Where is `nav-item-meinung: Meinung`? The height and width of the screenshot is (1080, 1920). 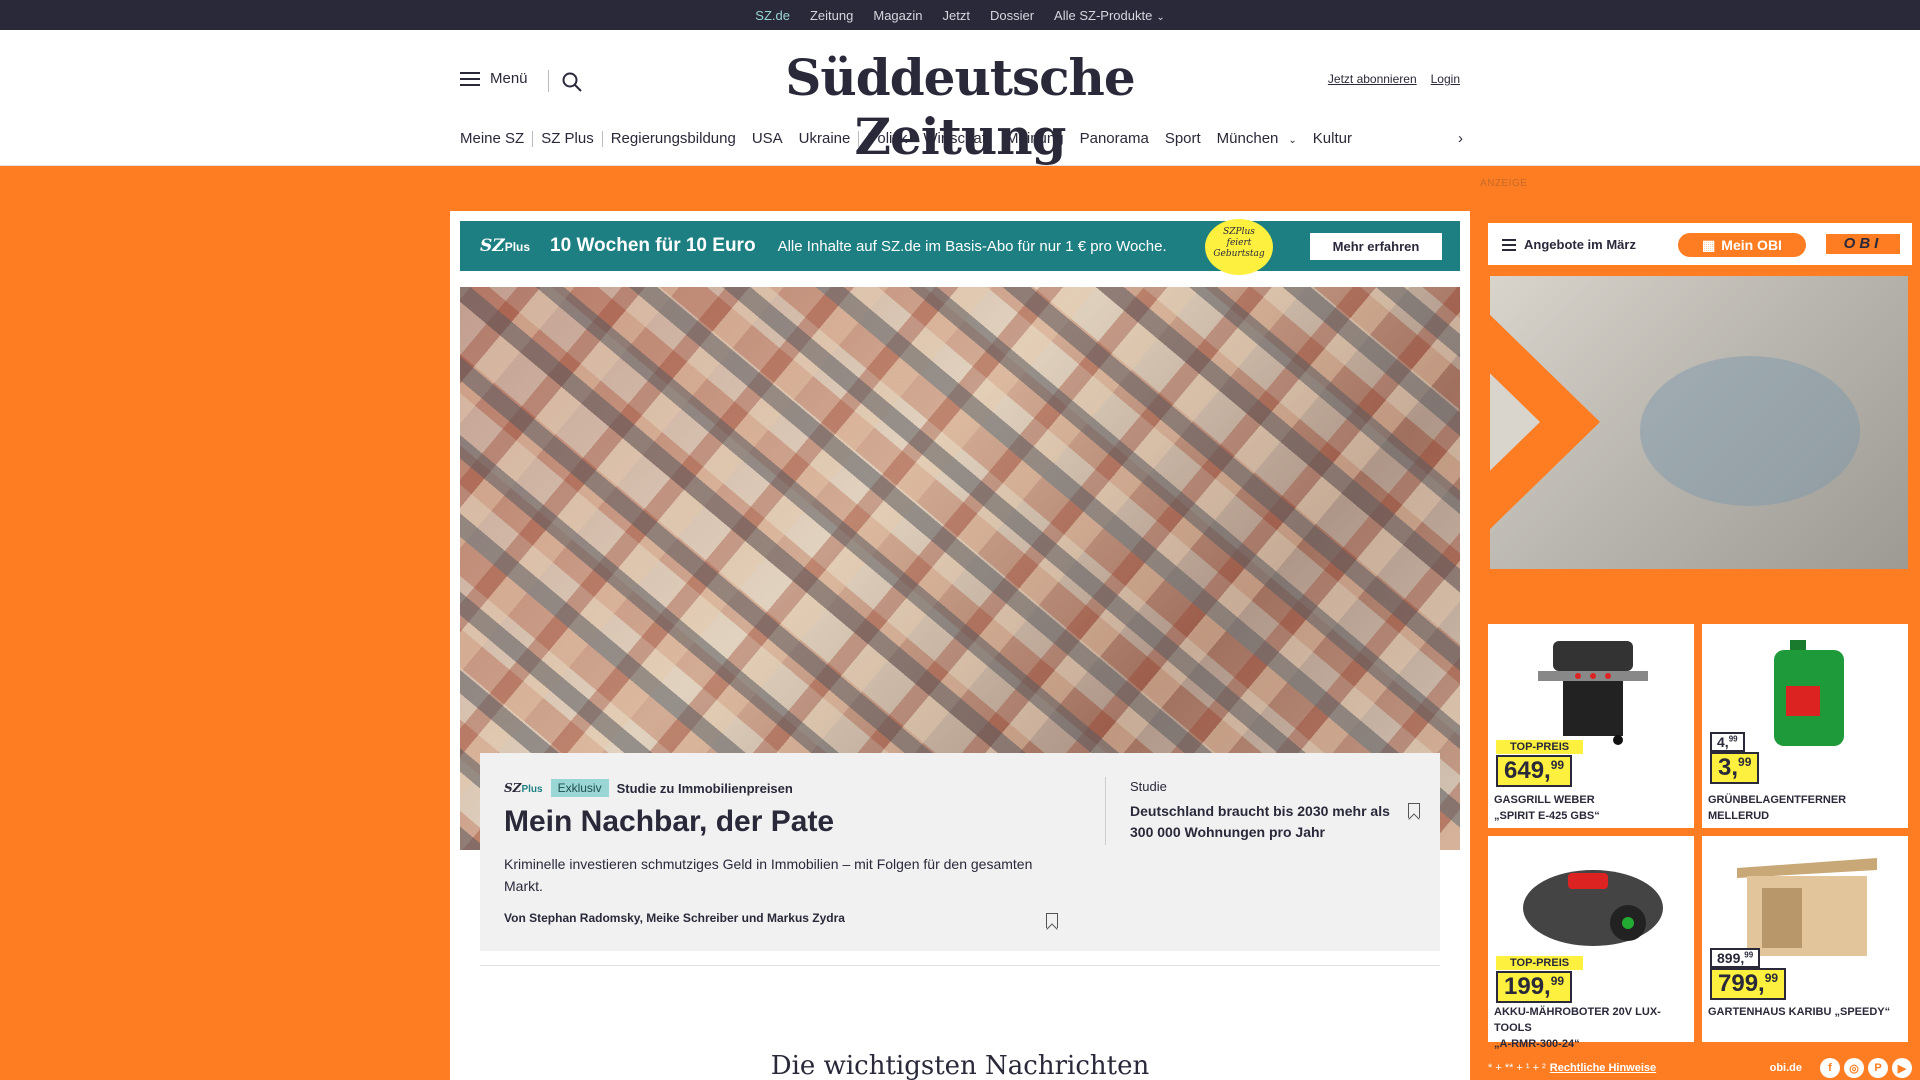
nav-item-meinung: Meinung is located at coordinates (1035, 138).